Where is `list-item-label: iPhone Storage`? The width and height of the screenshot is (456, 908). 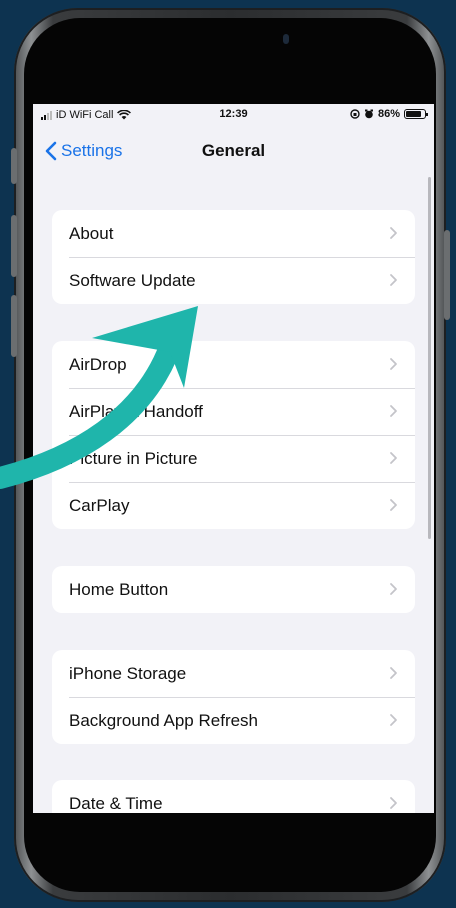 list-item-label: iPhone Storage is located at coordinates (128, 673).